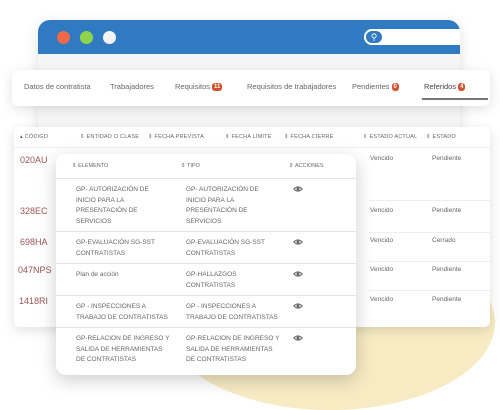  I want to click on maximize-window-button, so click(86, 37).